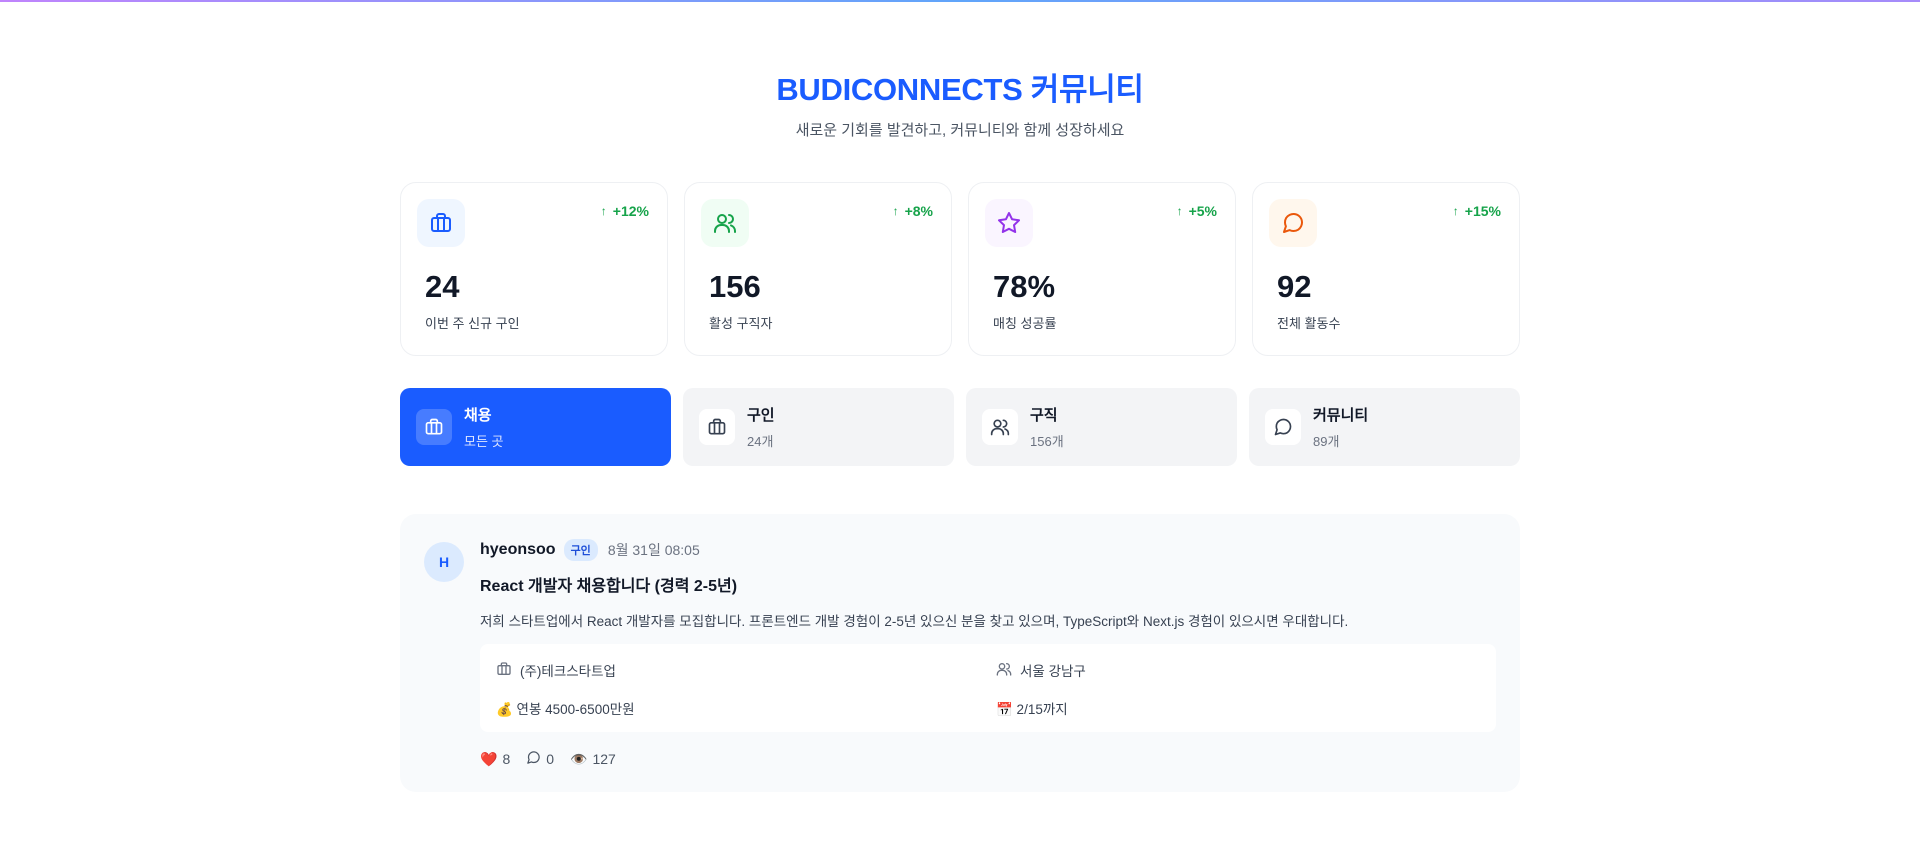 The height and width of the screenshot is (856, 1920). What do you see at coordinates (489, 758) in the screenshot?
I see `heart-icon: ❤️` at bounding box center [489, 758].